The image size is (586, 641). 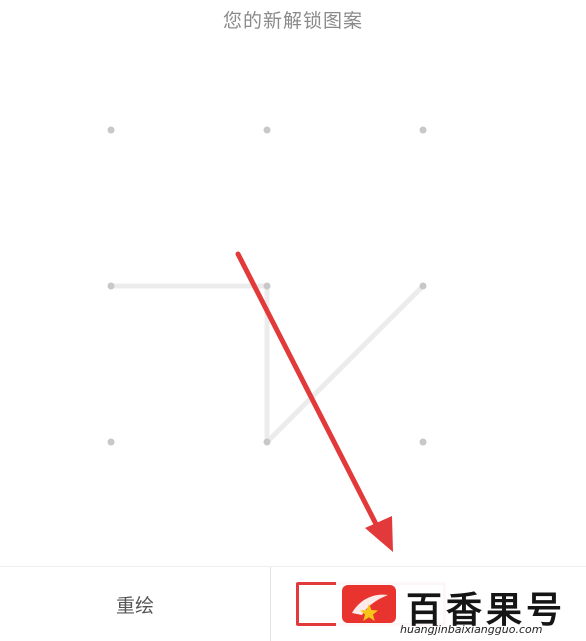 I want to click on pattern-drawn-path, so click(x=267, y=364).